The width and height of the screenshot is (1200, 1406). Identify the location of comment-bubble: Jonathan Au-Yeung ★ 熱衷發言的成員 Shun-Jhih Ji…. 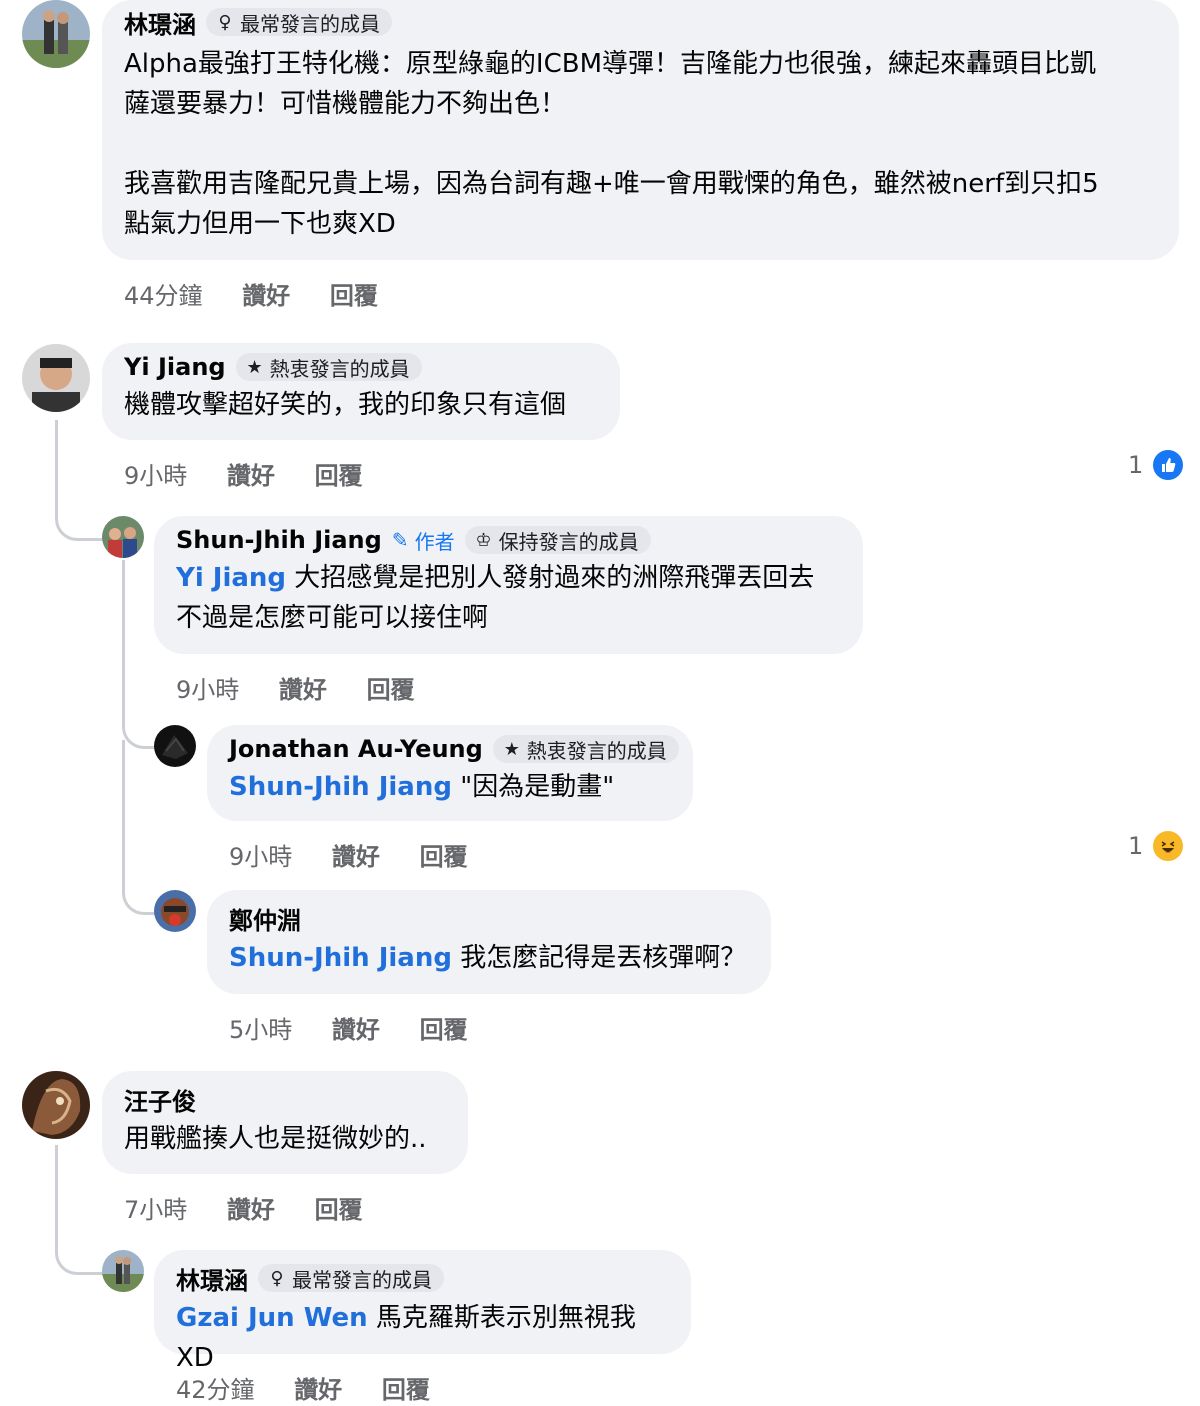
(450, 773).